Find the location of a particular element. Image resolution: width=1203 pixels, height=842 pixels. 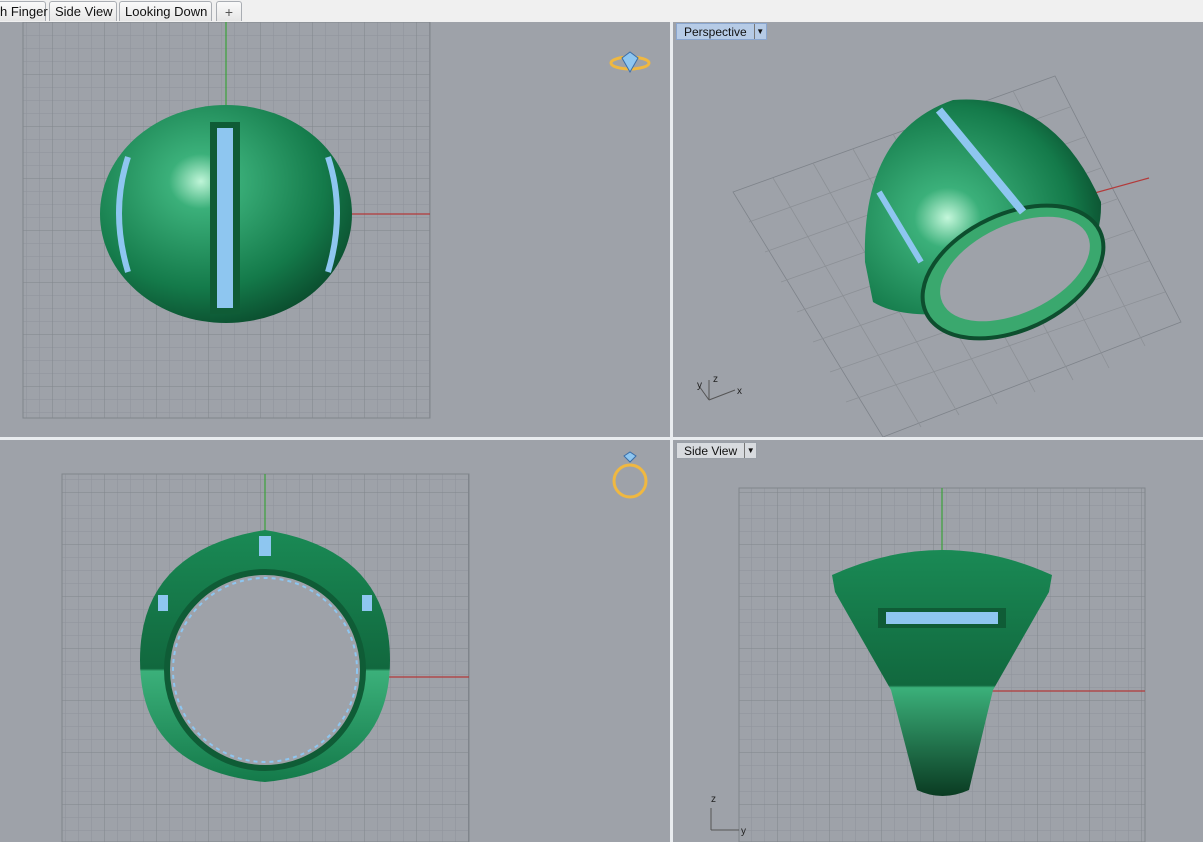

ring-opening is located at coordinates (265, 670).